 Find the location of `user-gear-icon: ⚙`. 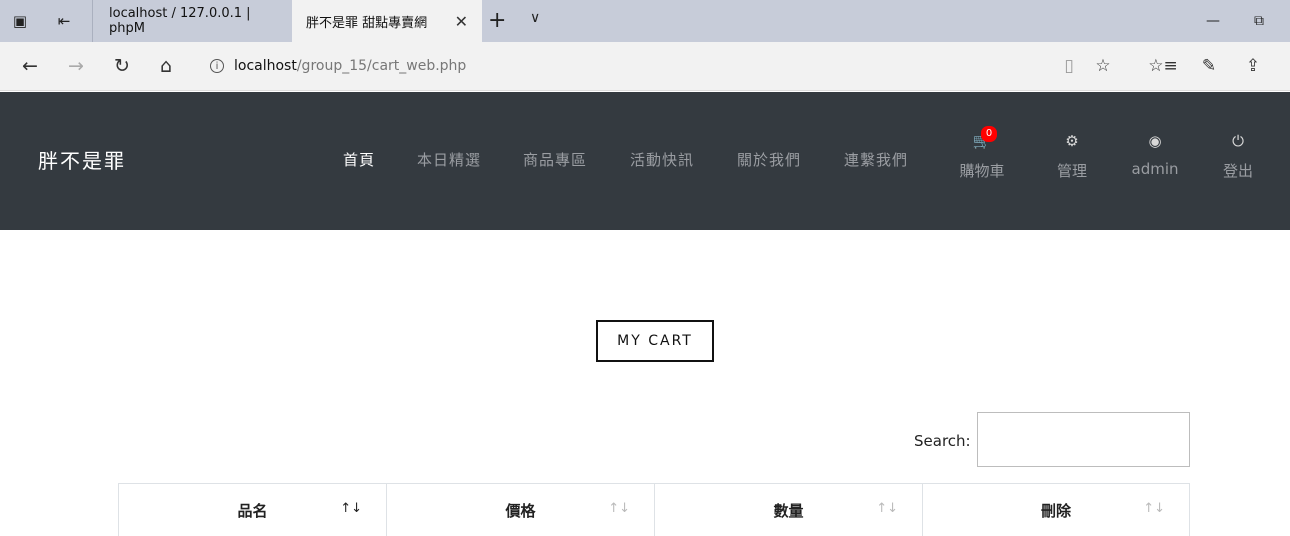

user-gear-icon: ⚙ is located at coordinates (1072, 141).